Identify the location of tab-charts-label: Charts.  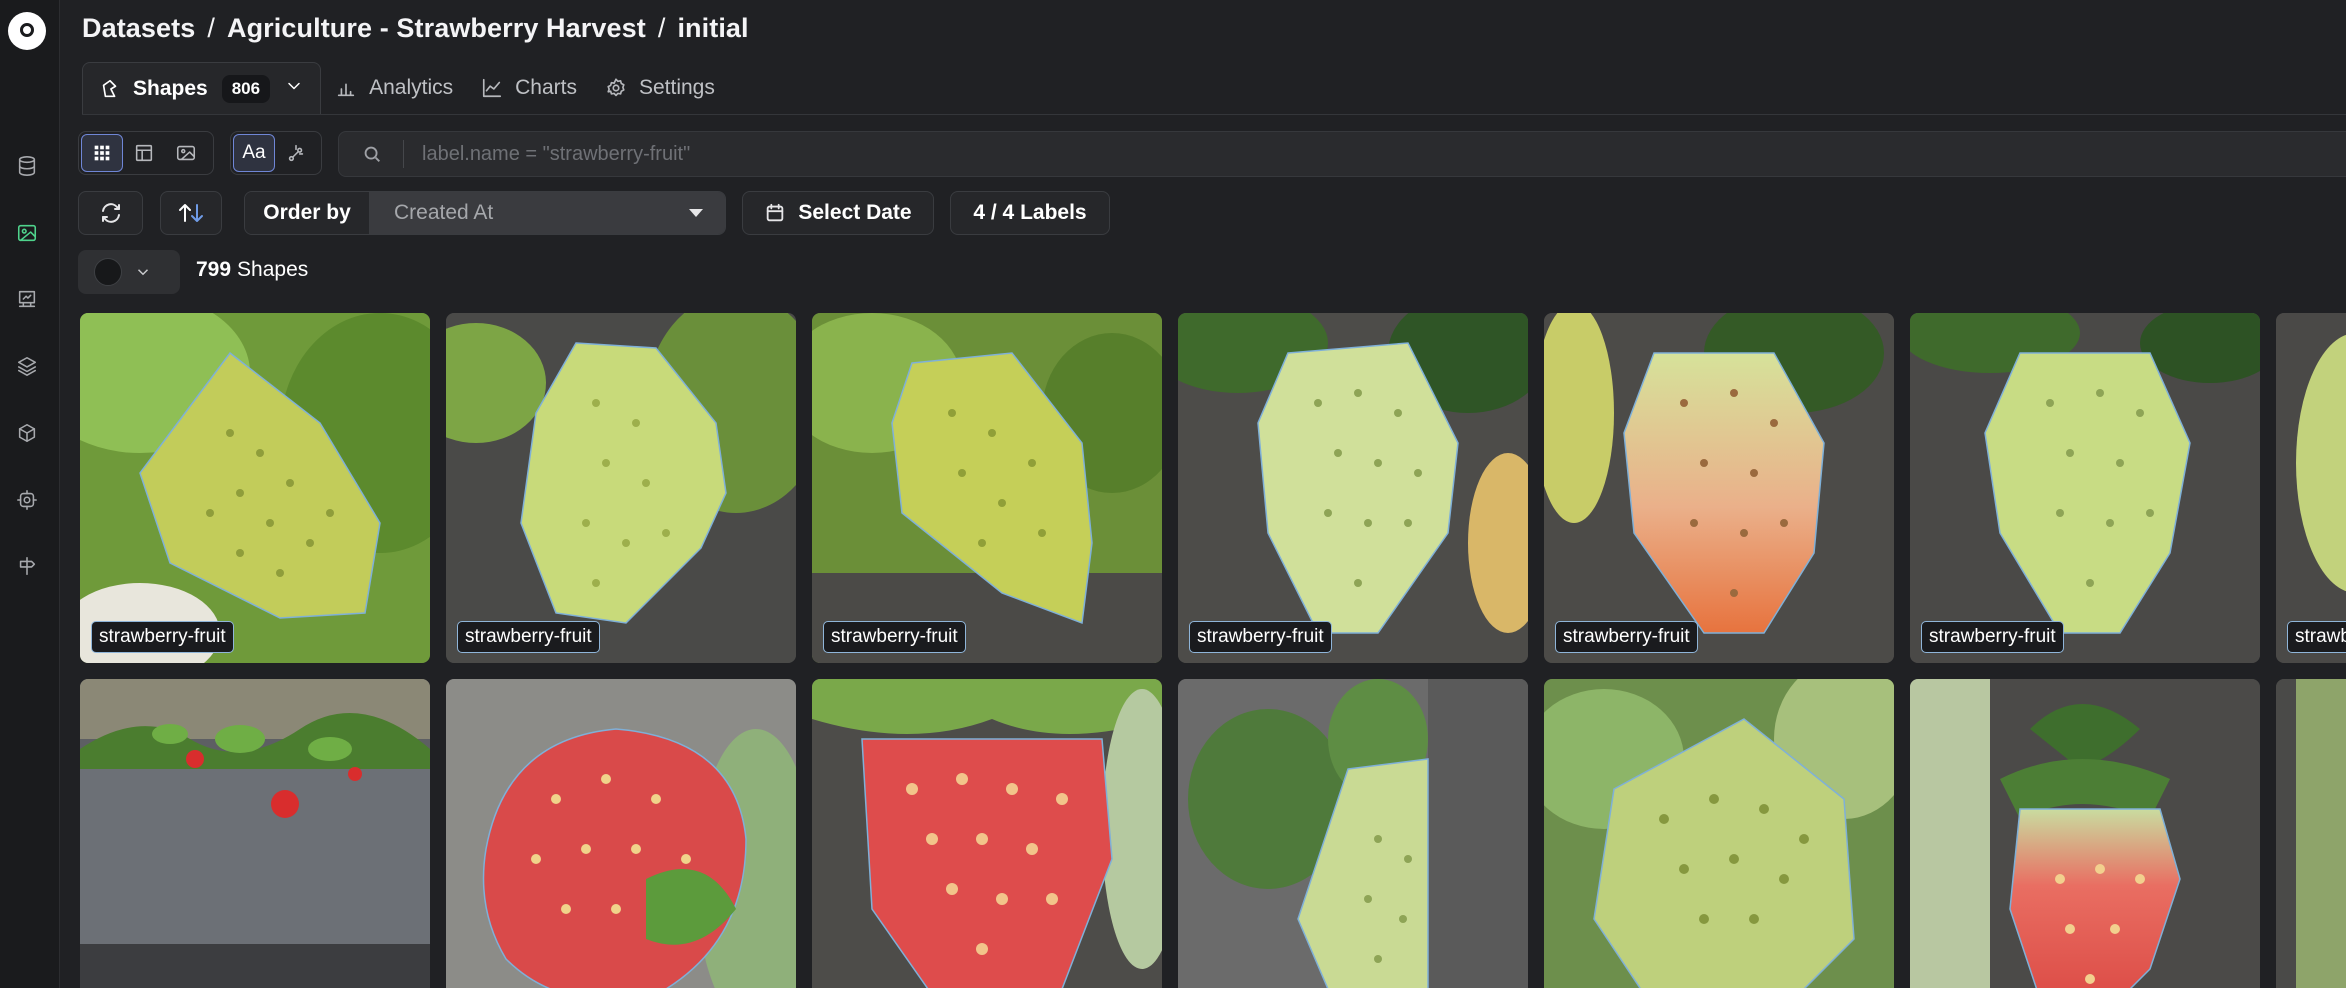
(546, 87).